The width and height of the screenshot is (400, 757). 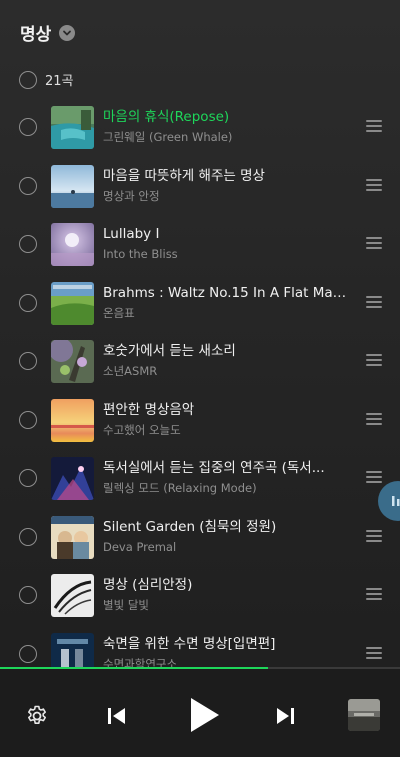 I want to click on progress-fill, so click(x=134, y=668).